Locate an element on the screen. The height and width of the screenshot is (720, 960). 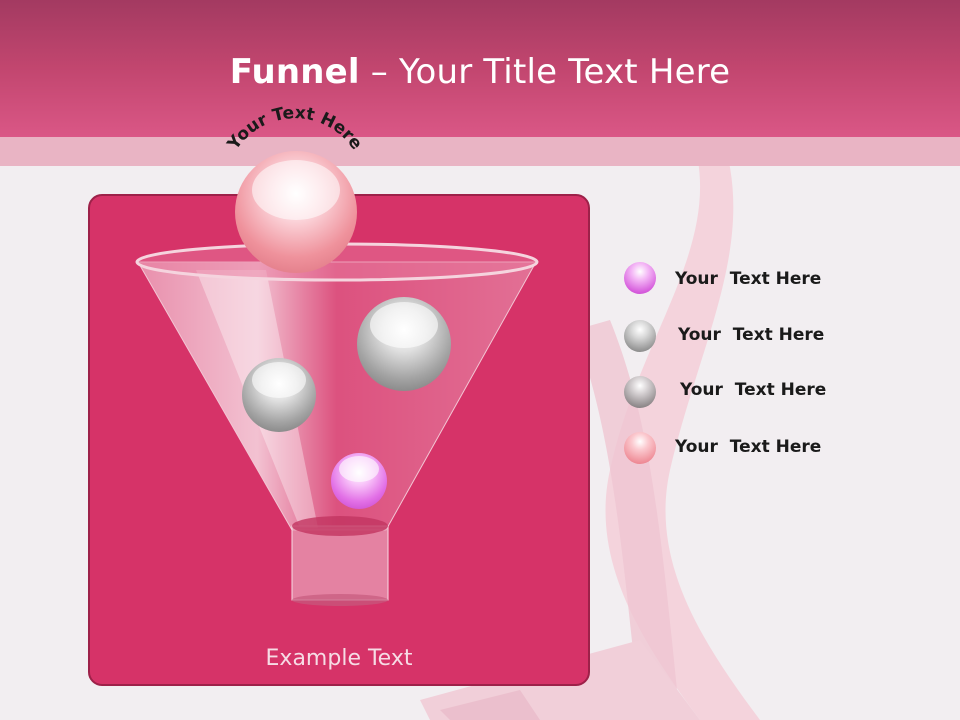
panel-caption: Example Text is located at coordinates (339, 658).